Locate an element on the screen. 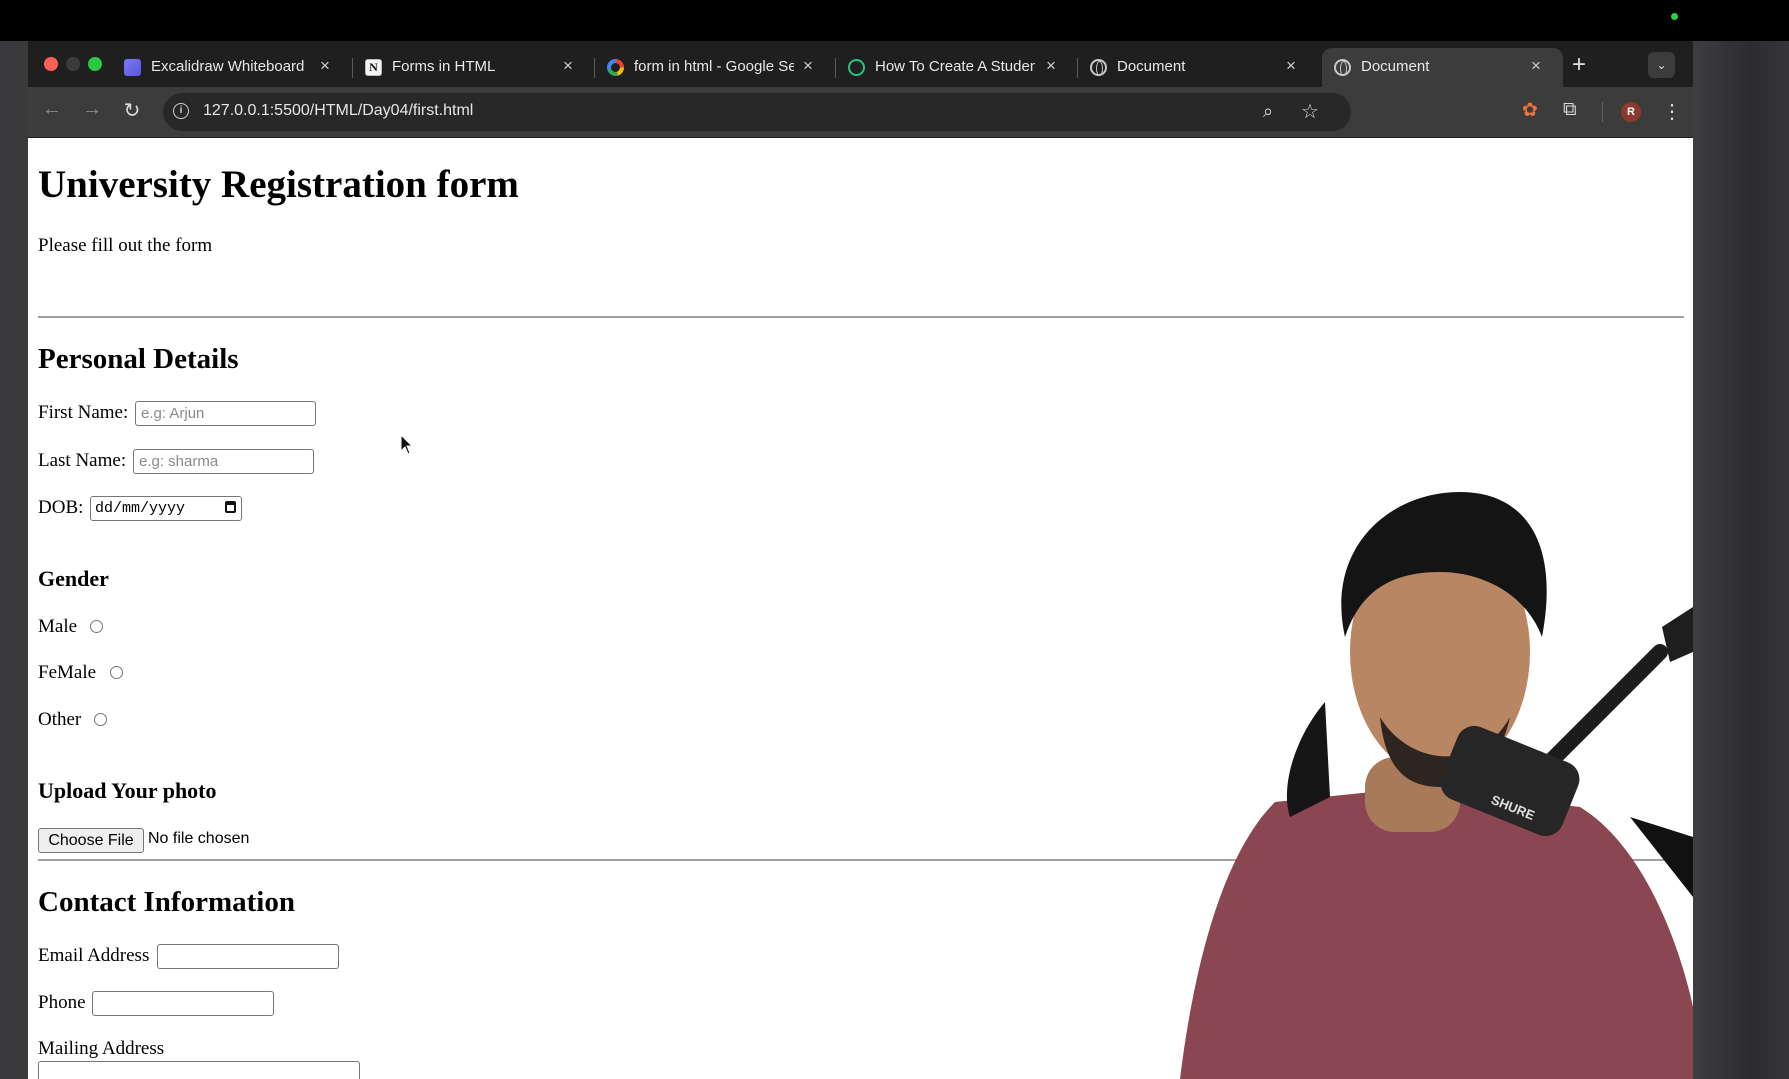  dob-date-input: dd/mm/yyyy is located at coordinates (166, 508).